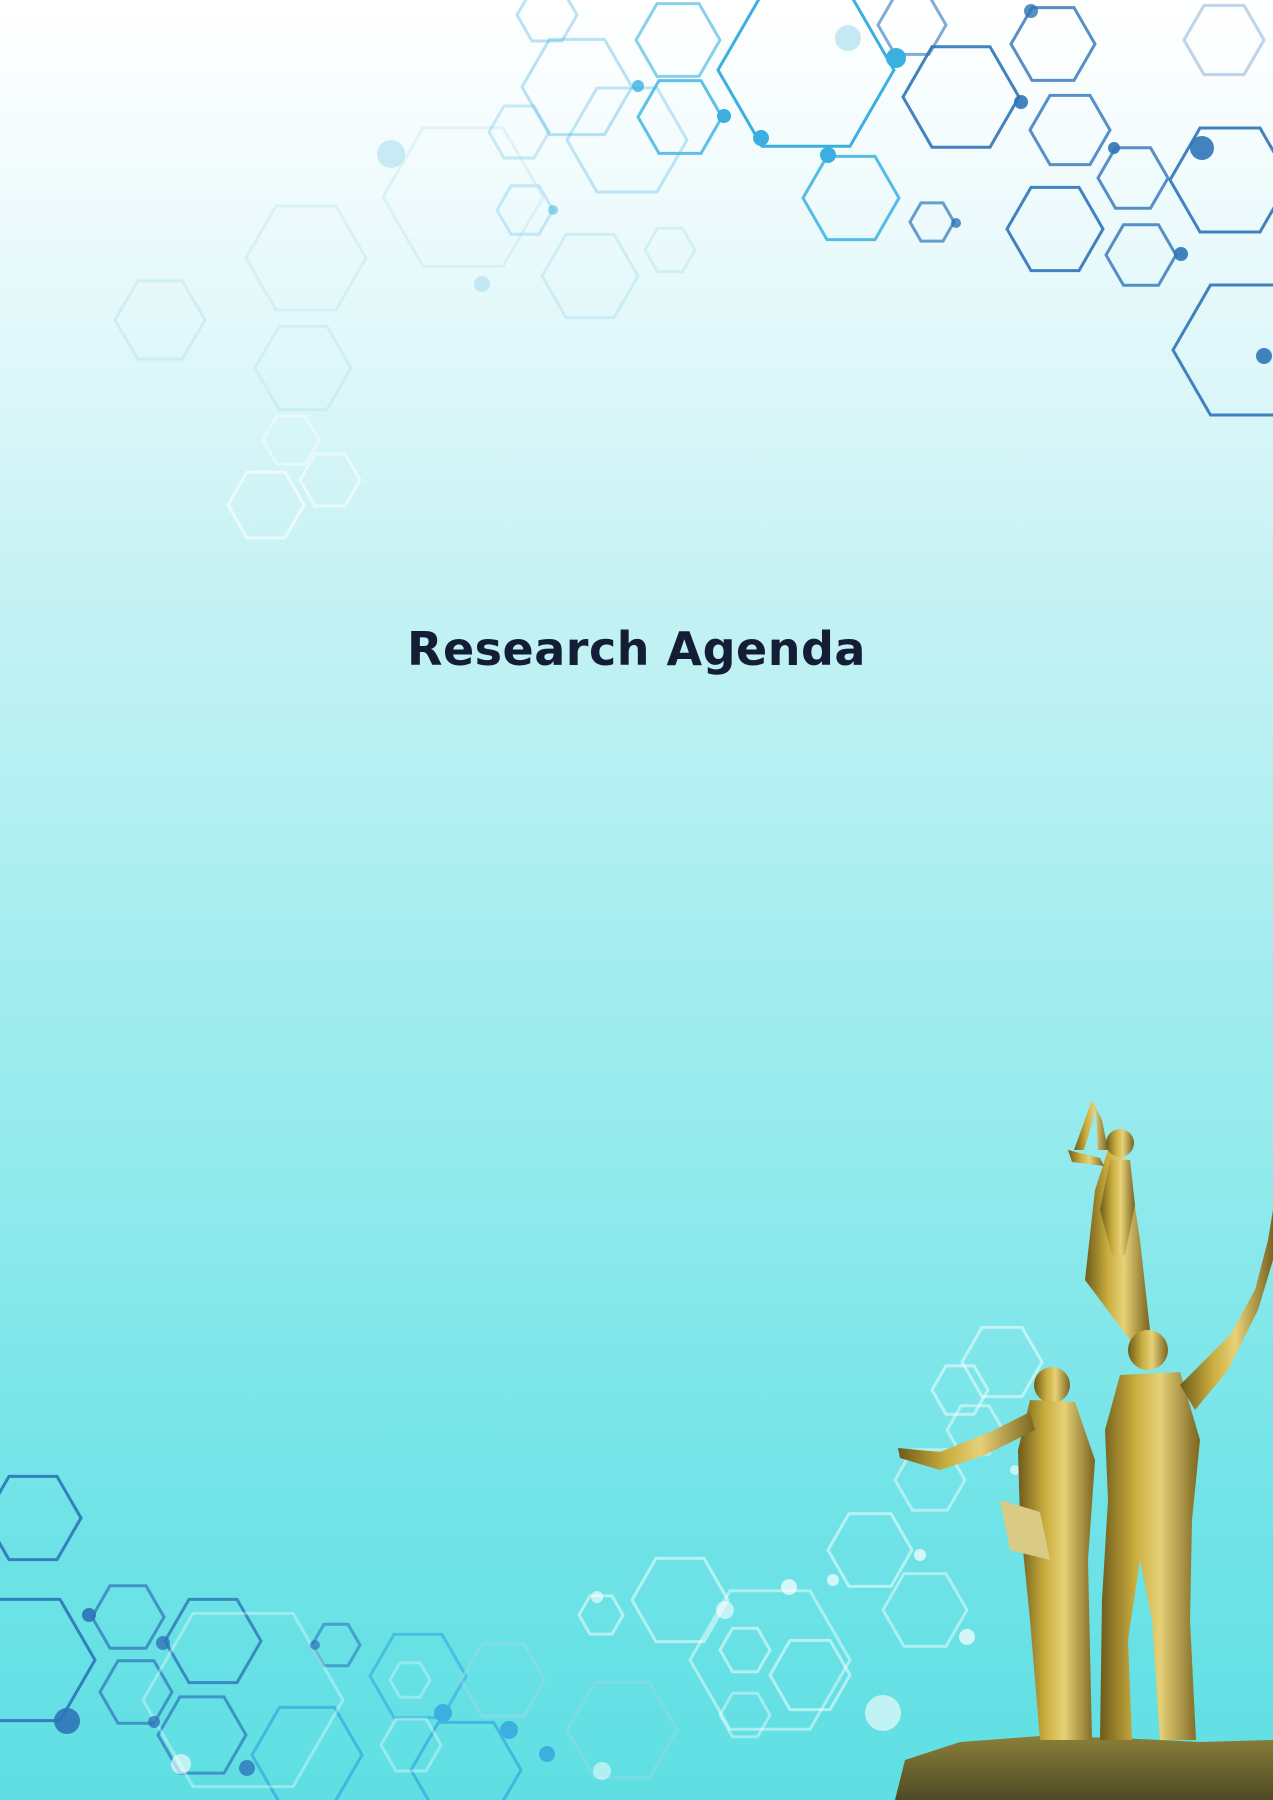  What do you see at coordinates (636, 649) in the screenshot?
I see `document-title: Research Agenda` at bounding box center [636, 649].